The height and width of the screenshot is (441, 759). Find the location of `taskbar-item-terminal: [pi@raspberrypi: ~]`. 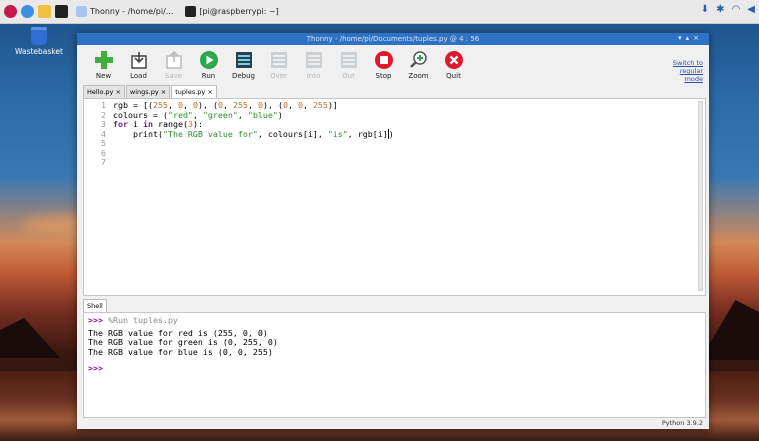

taskbar-item-terminal: [pi@raspberrypi: ~] is located at coordinates (231, 11).